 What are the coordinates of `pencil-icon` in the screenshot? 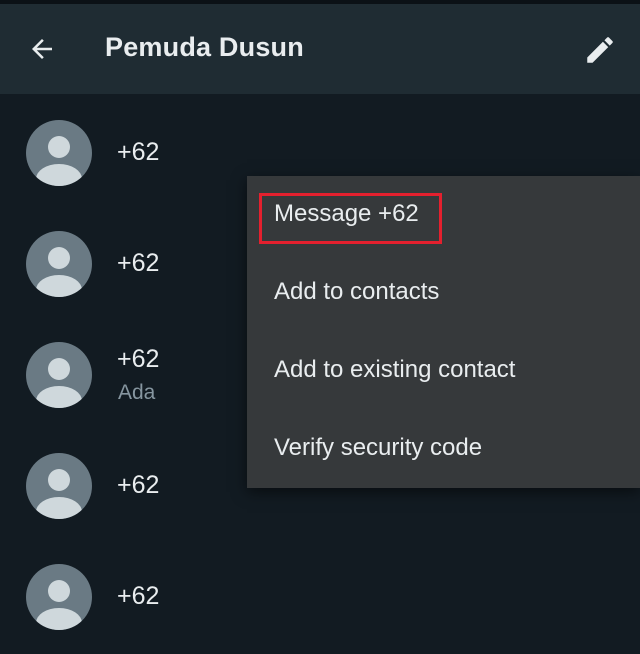 It's located at (600, 50).